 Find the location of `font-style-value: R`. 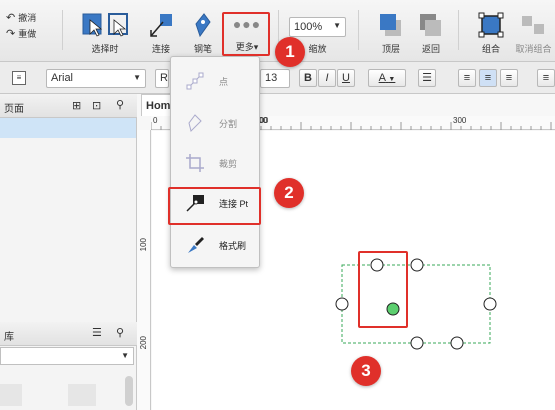

font-style-value: R is located at coordinates (164, 78).